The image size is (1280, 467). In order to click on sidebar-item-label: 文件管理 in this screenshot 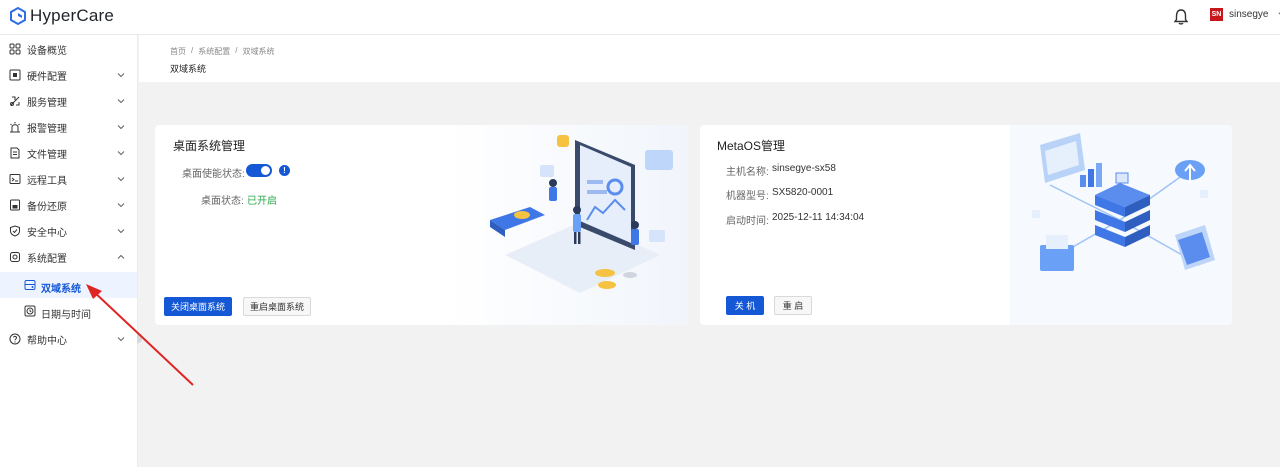, I will do `click(47, 155)`.